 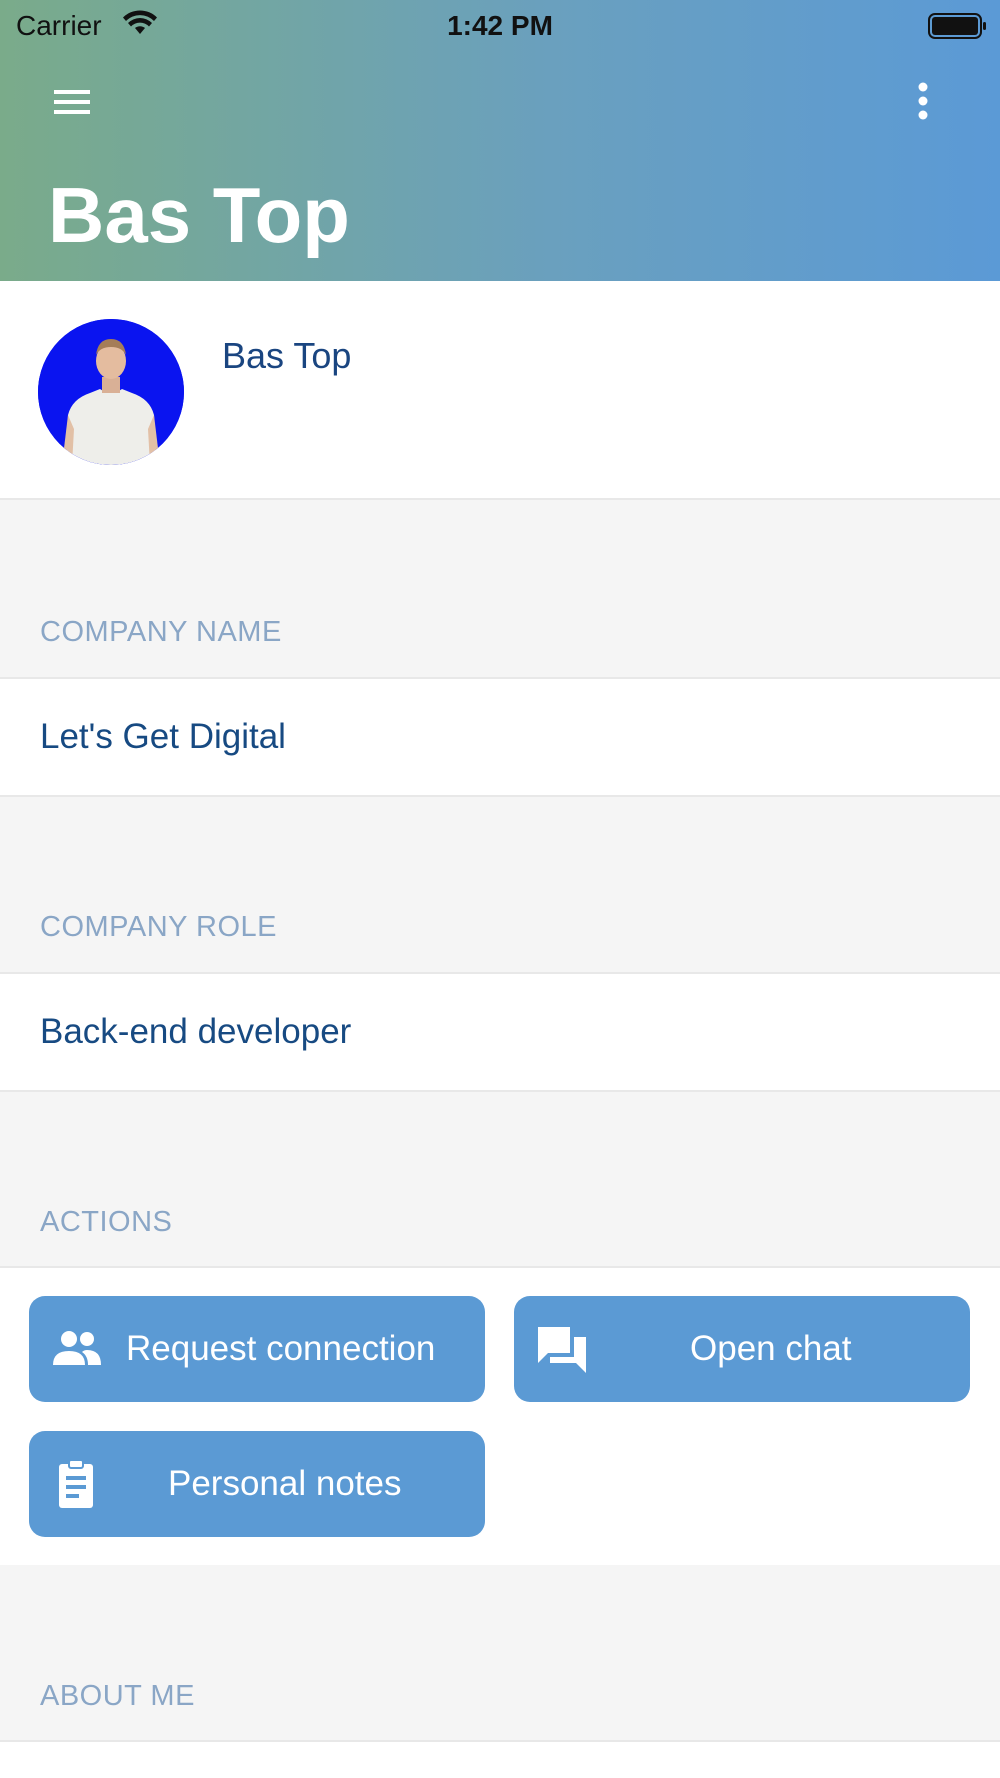 I want to click on request-connection-button: Request connection, so click(x=257, y=1349).